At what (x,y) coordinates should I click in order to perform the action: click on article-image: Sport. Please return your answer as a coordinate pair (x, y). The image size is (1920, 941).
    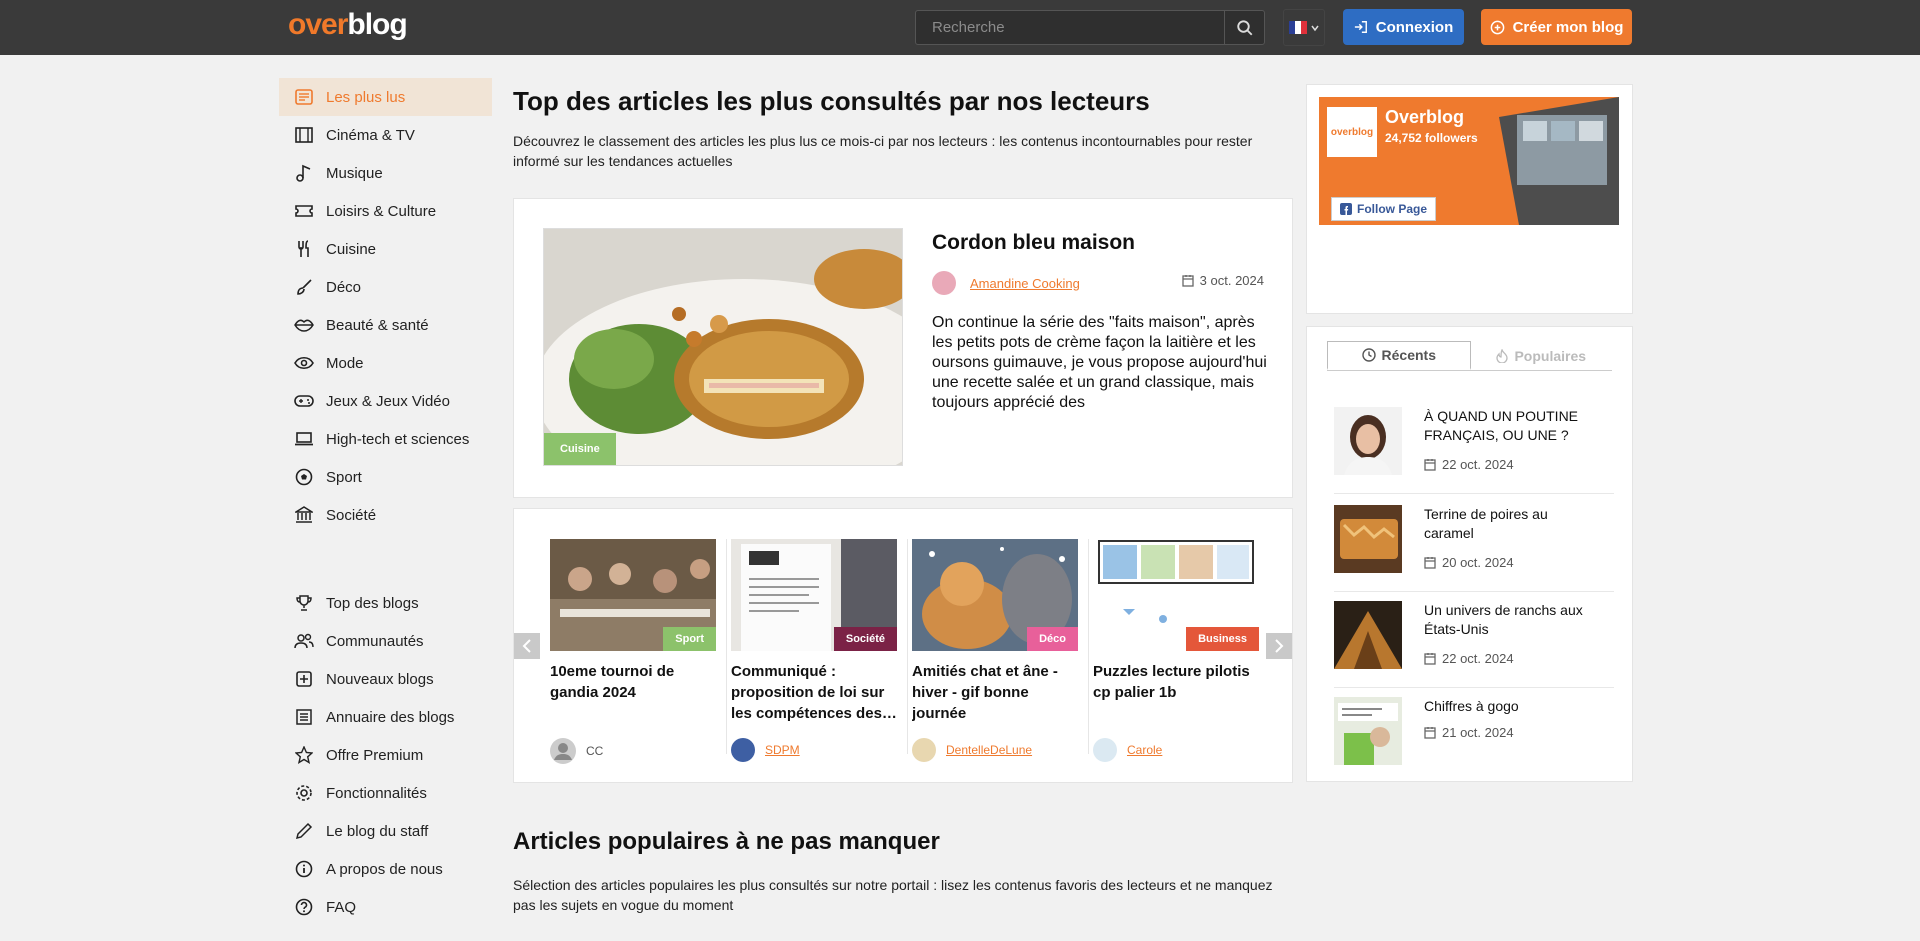
    Looking at the image, I should click on (633, 595).